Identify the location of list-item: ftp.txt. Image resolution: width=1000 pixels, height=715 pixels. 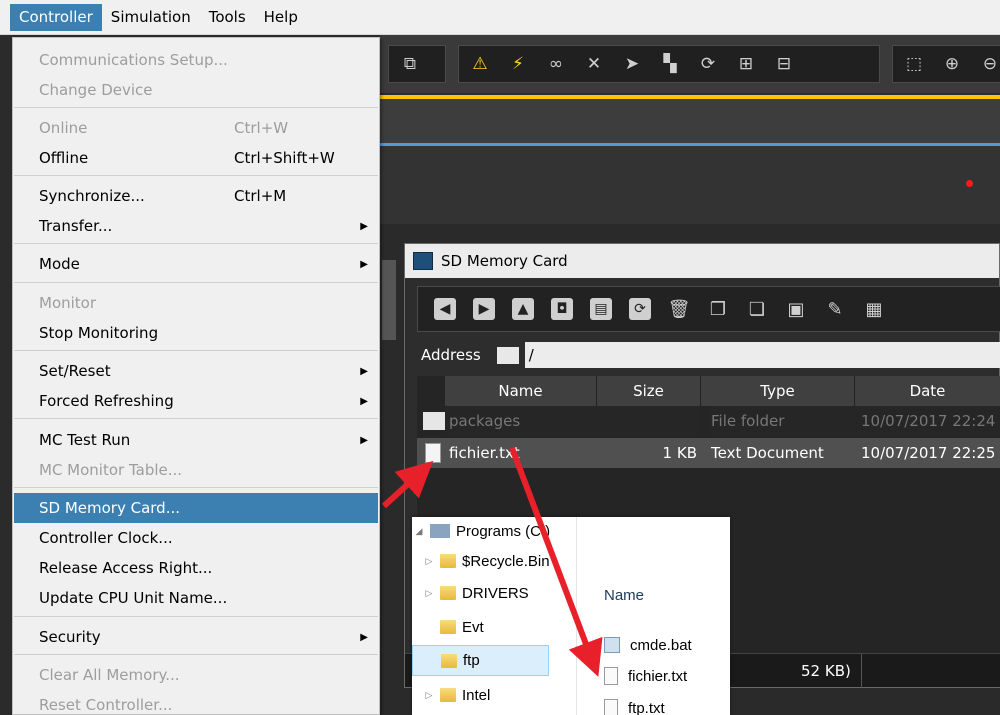
(634, 705).